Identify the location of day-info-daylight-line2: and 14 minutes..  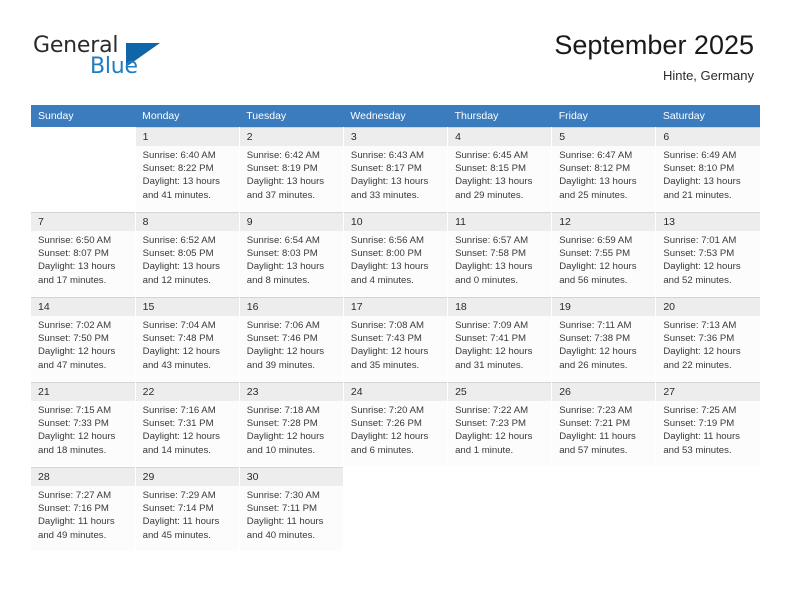
(176, 450).